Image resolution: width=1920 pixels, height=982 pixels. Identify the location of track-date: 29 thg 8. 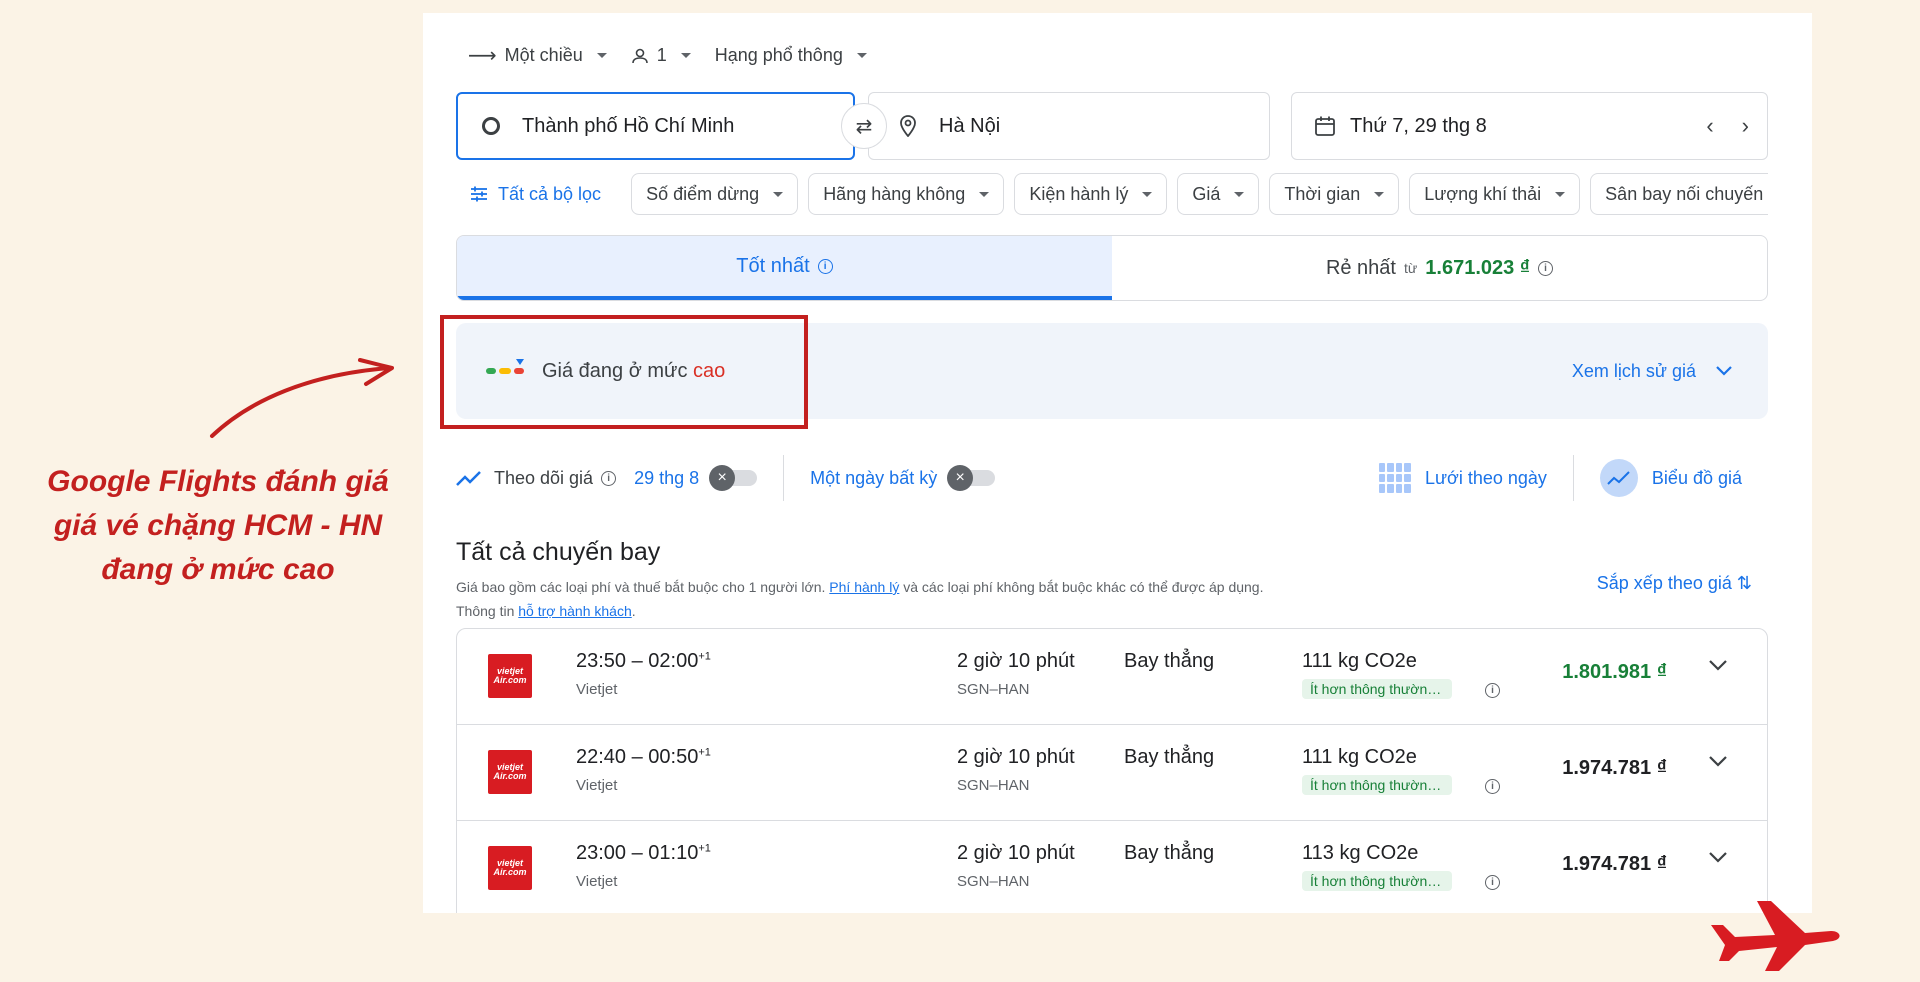
(667, 477).